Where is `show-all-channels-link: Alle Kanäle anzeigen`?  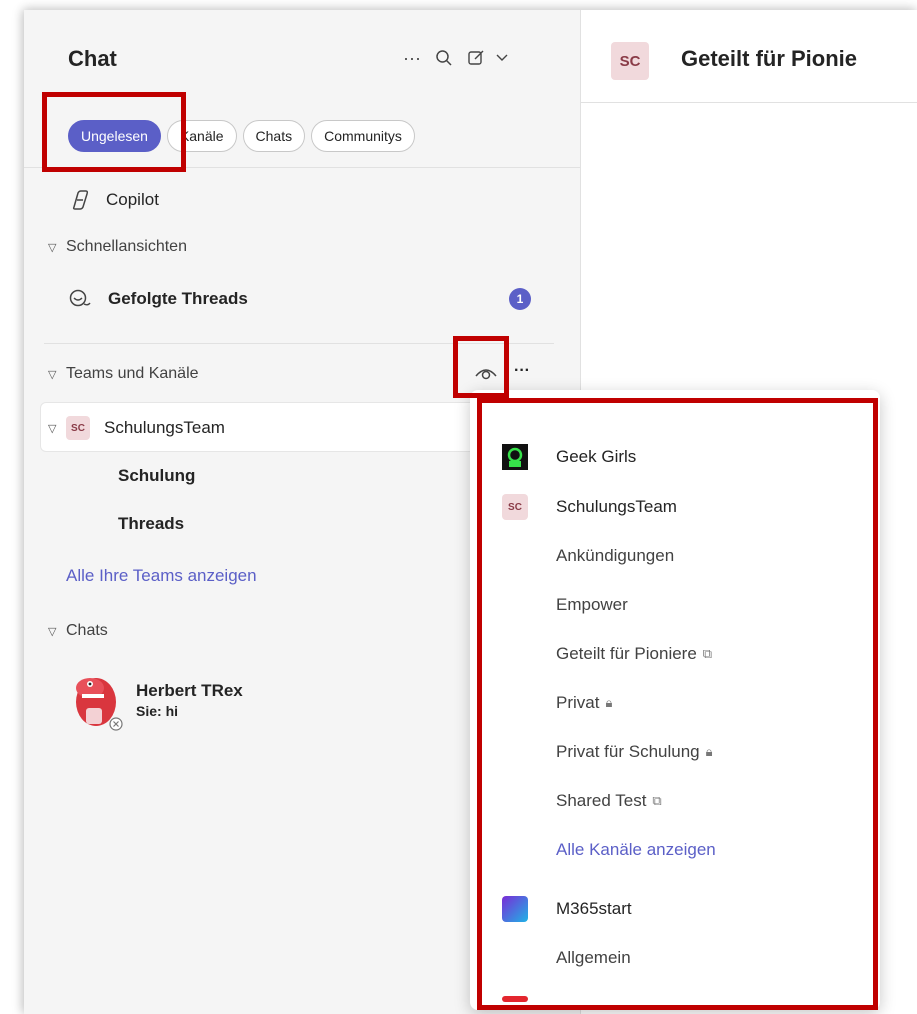
show-all-channels-link: Alle Kanäle anzeigen is located at coordinates (636, 850).